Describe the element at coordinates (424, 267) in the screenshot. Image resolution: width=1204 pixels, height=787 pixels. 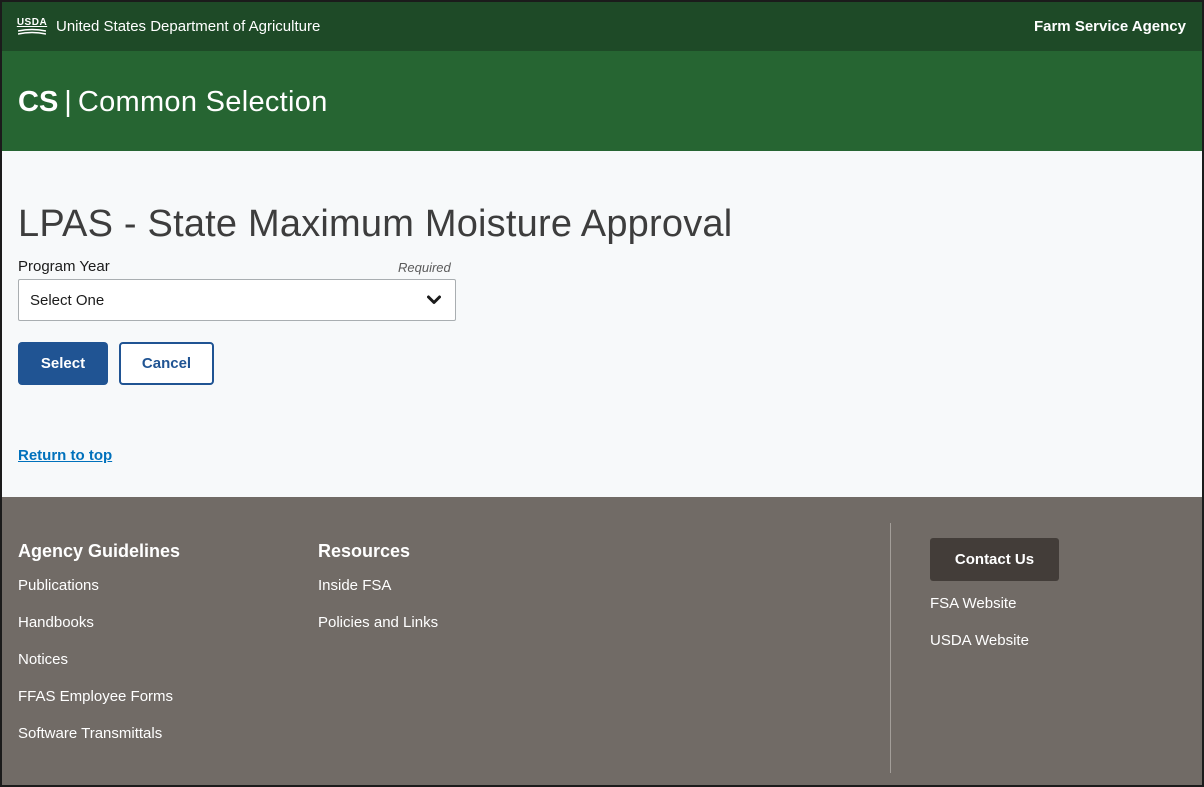
I see `program-year-required-hint: Required` at that location.